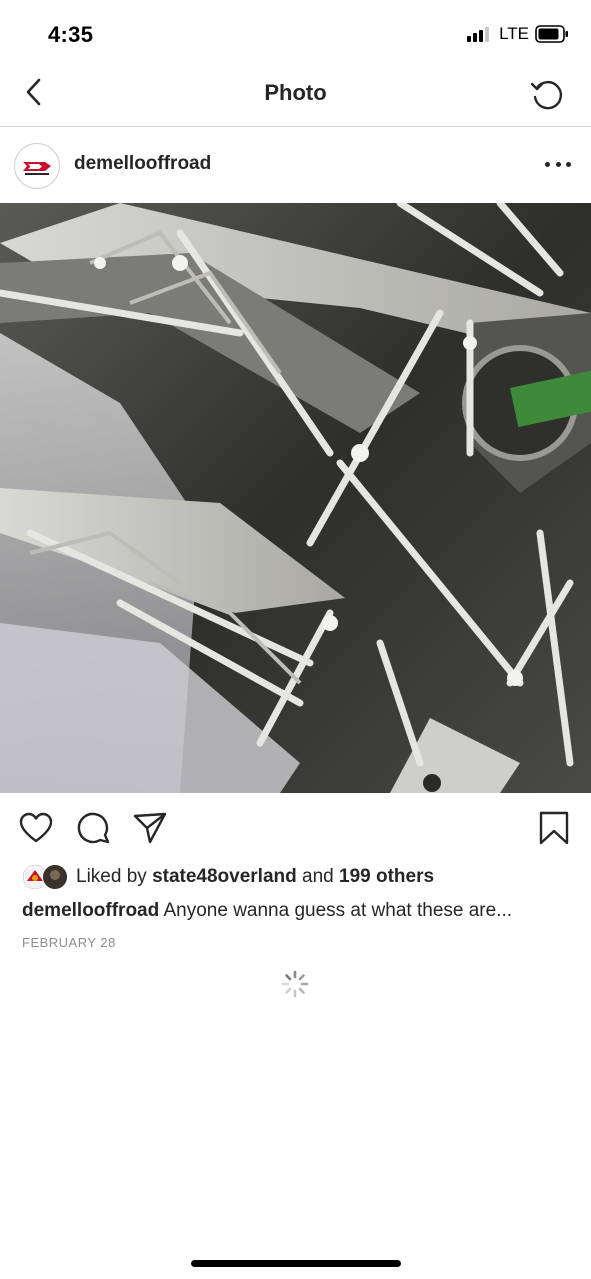  I want to click on refresh-button, so click(547, 94).